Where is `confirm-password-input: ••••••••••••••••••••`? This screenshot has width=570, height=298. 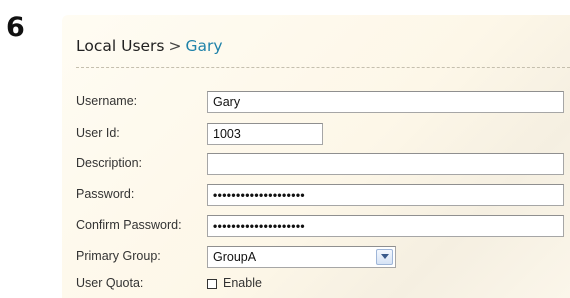
confirm-password-input: •••••••••••••••••••• is located at coordinates (385, 226).